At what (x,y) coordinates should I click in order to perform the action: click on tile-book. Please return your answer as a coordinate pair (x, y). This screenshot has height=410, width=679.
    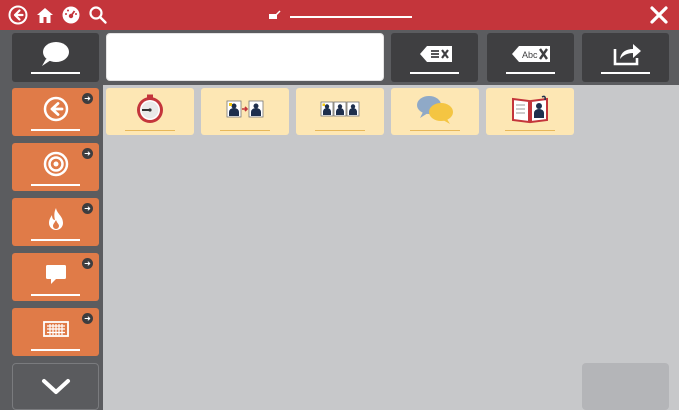
    Looking at the image, I should click on (530, 111).